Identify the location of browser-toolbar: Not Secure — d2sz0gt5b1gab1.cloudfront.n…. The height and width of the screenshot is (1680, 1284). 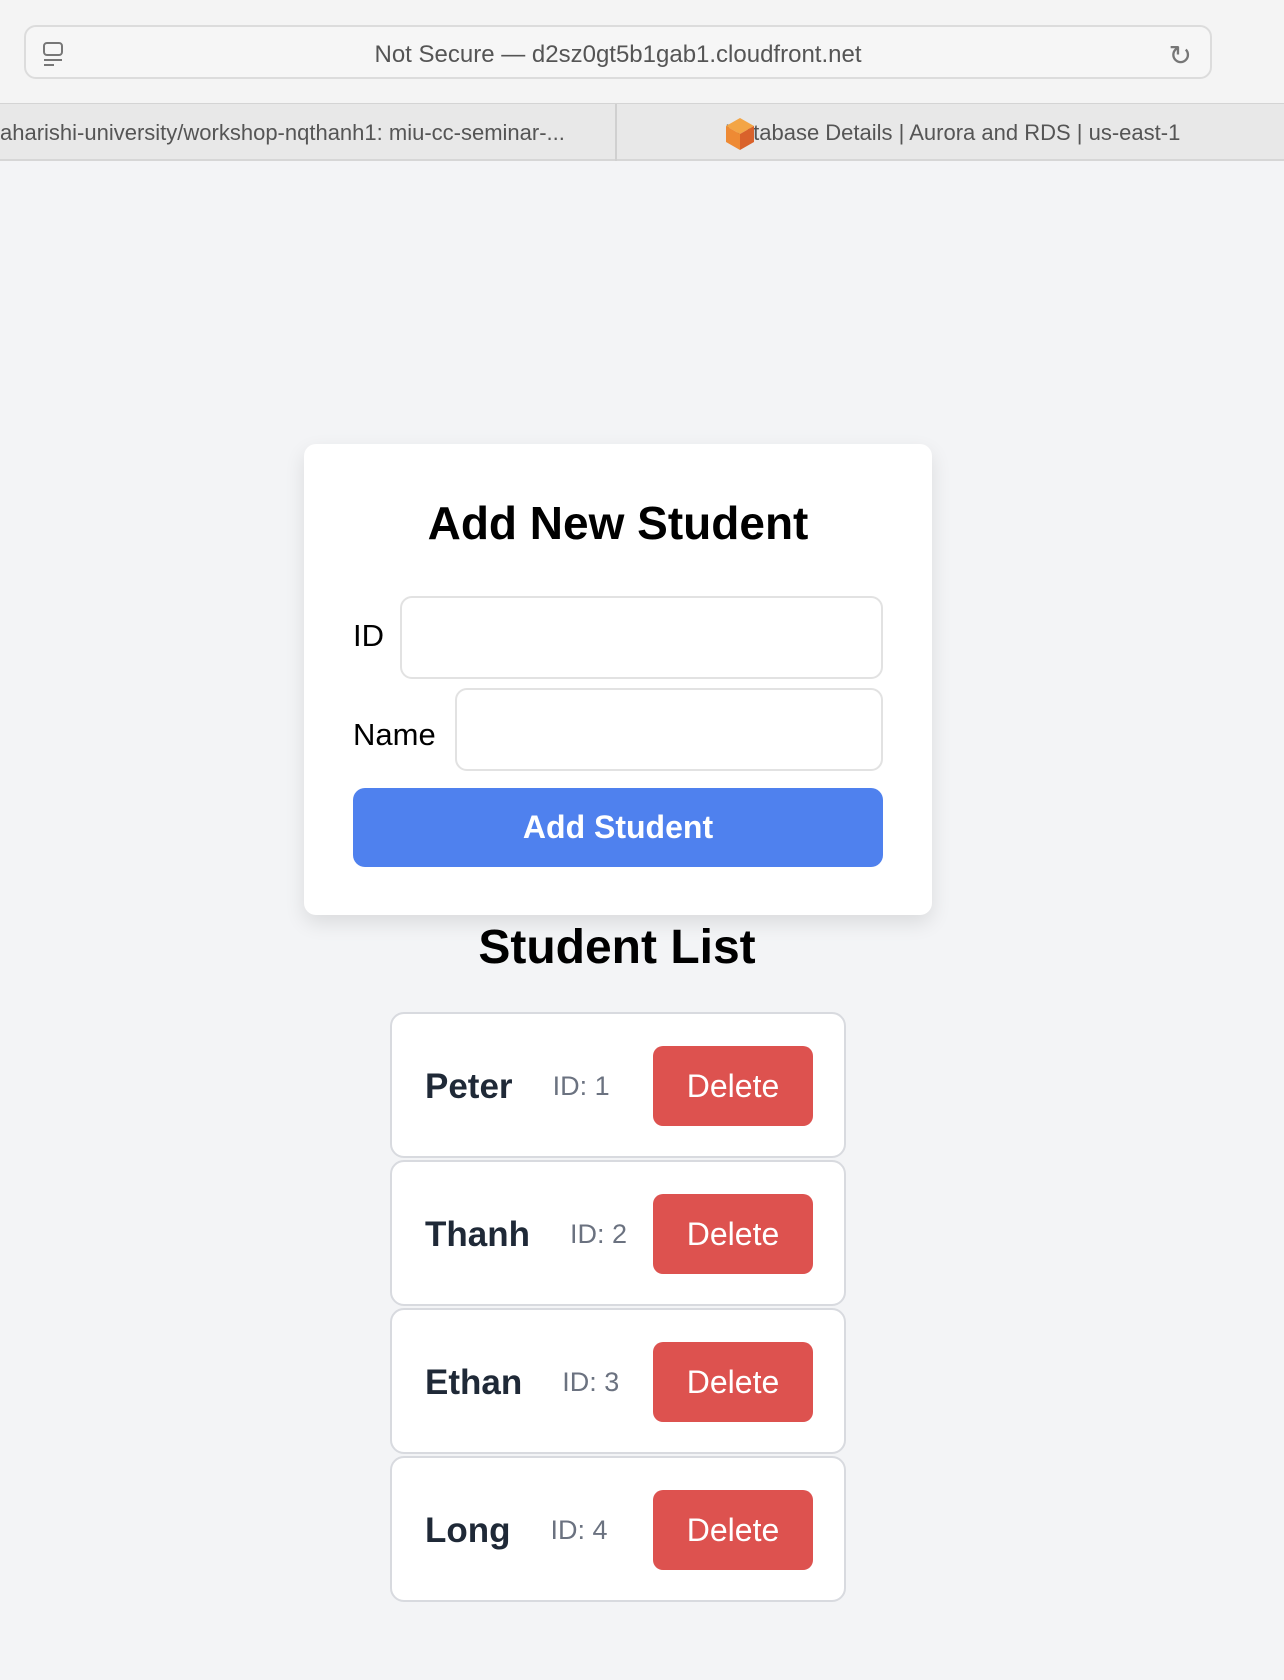
(642, 52).